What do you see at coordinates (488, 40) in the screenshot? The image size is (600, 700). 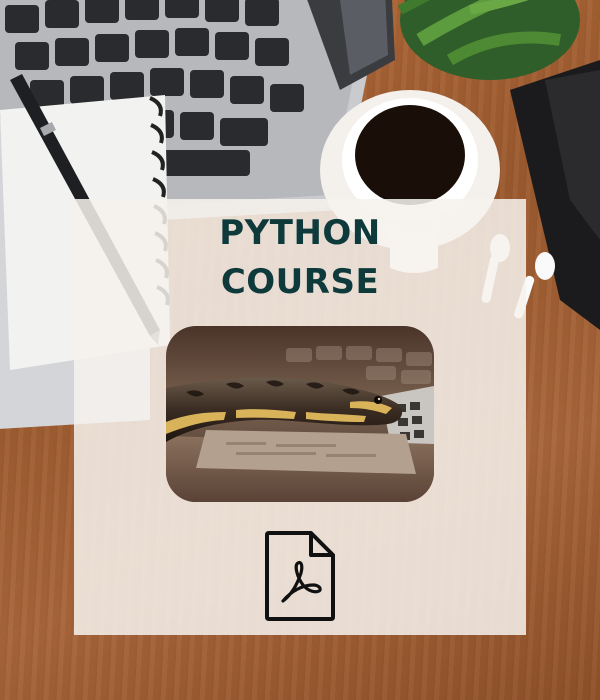 I see `potted-plant` at bounding box center [488, 40].